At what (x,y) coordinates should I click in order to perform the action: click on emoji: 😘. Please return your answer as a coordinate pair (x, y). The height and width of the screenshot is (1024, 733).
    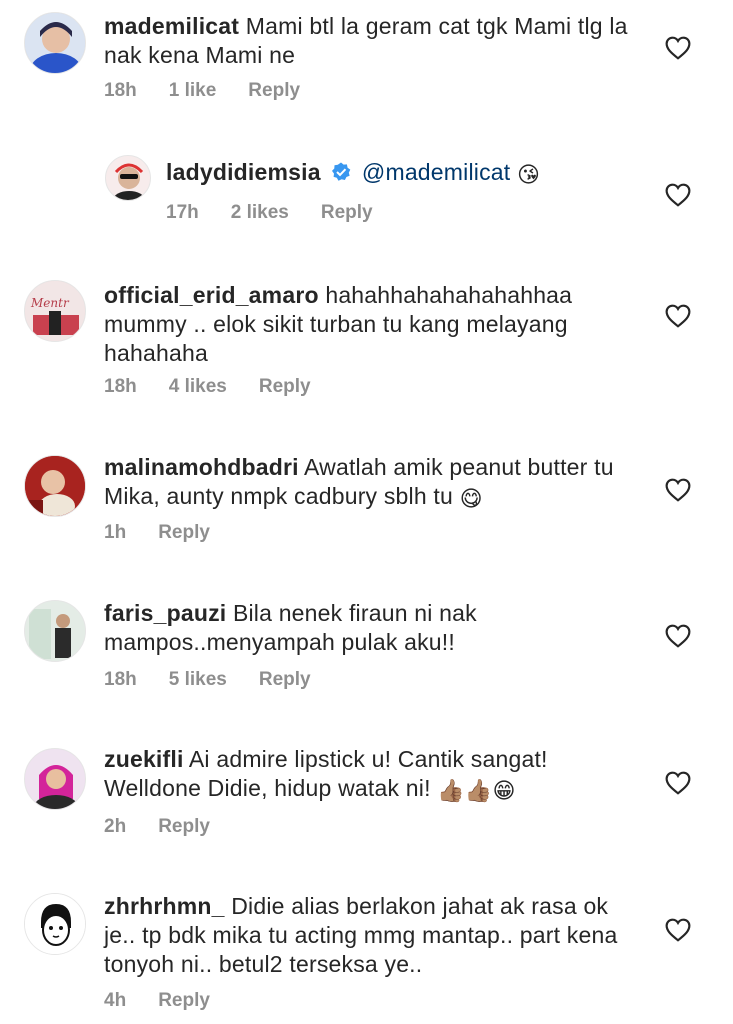
    Looking at the image, I should click on (528, 174).